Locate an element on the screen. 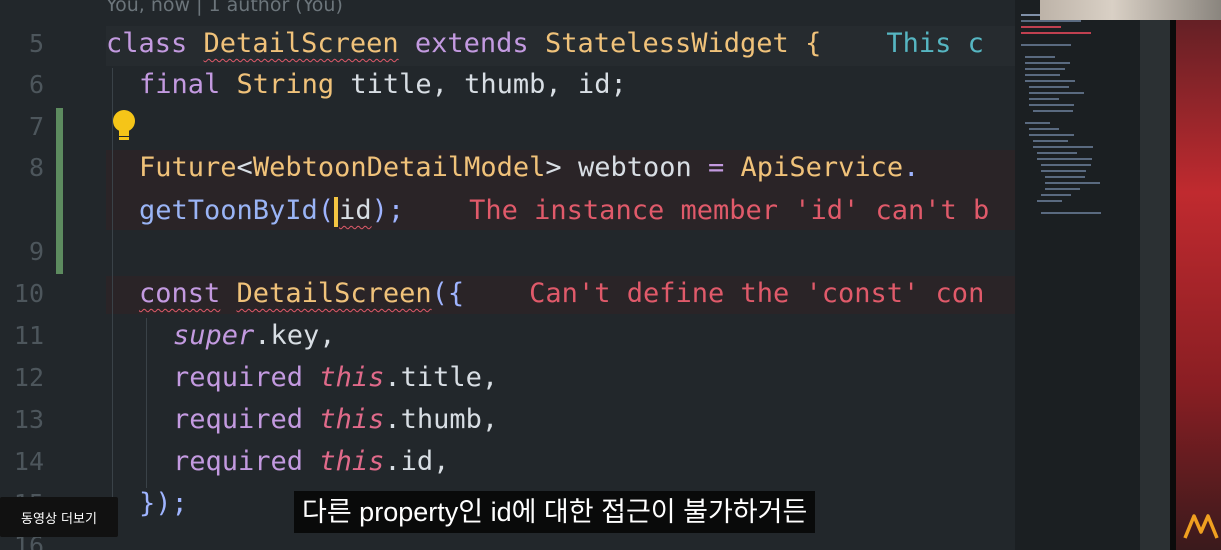  generic-type: WebtoonDetailModel is located at coordinates (399, 167).